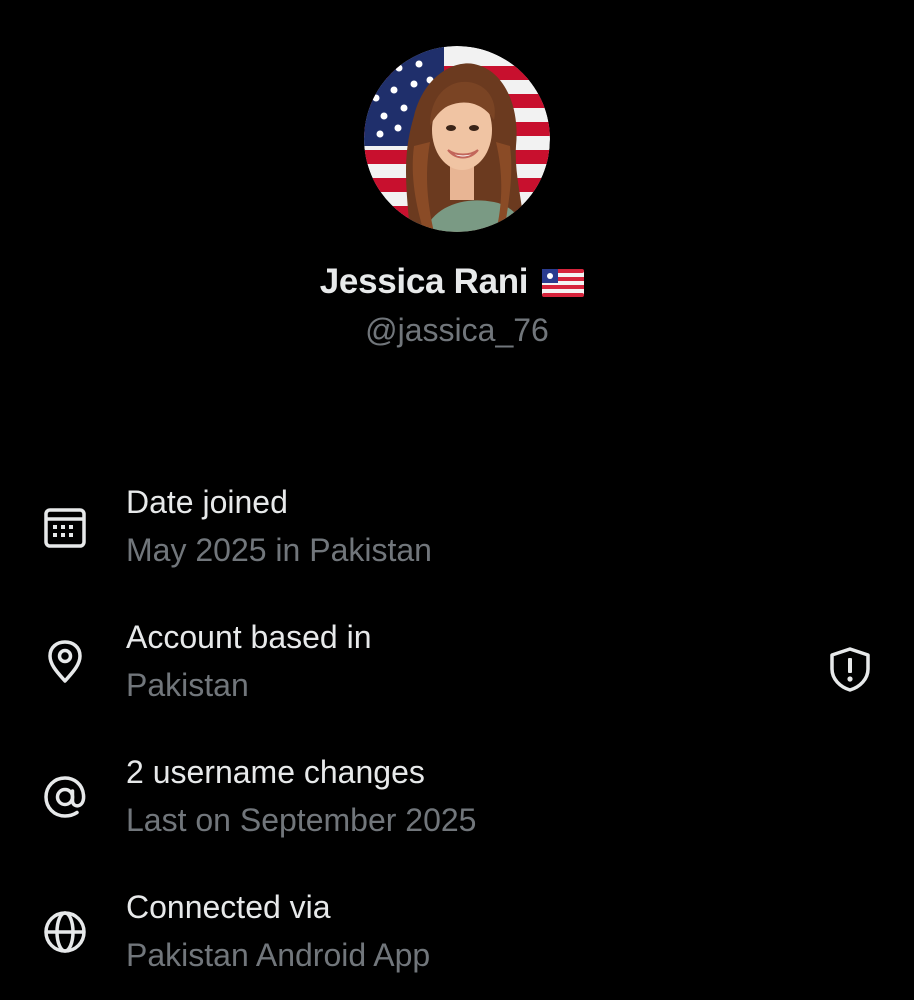  Describe the element at coordinates (65, 527) in the screenshot. I see `calendar-icon` at that location.